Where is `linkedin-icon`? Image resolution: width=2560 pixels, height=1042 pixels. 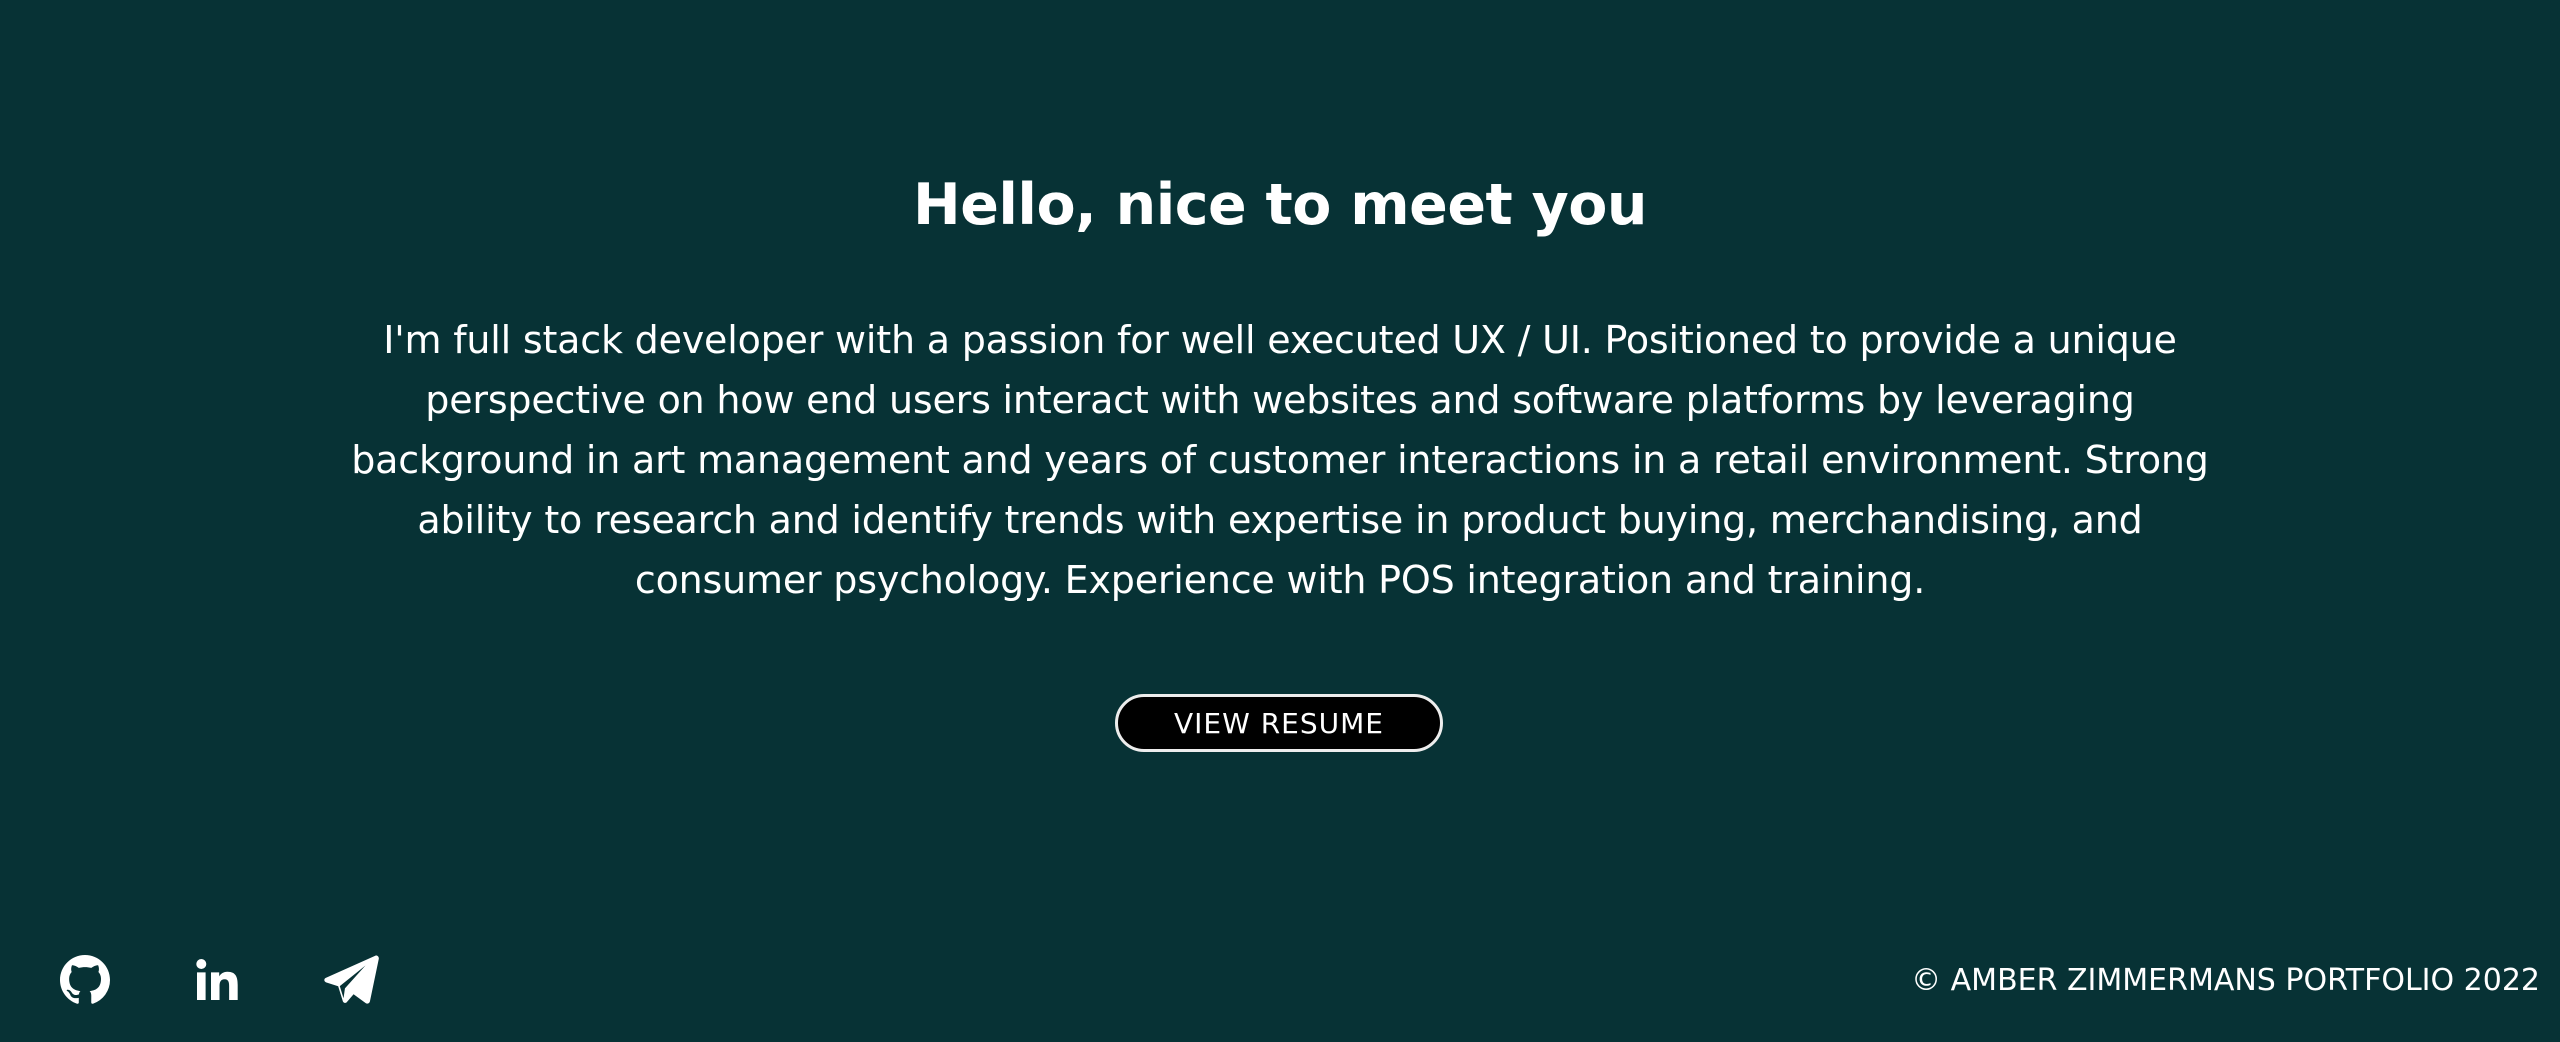
linkedin-icon is located at coordinates (217, 979).